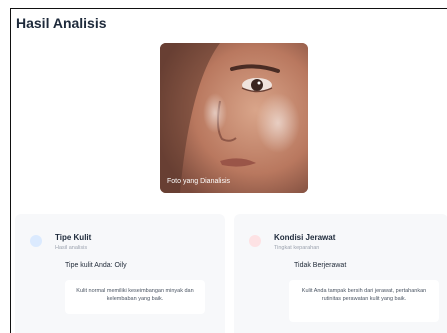 The height and width of the screenshot is (333, 447). What do you see at coordinates (255, 241) in the screenshot?
I see `acne-condition-dot` at bounding box center [255, 241].